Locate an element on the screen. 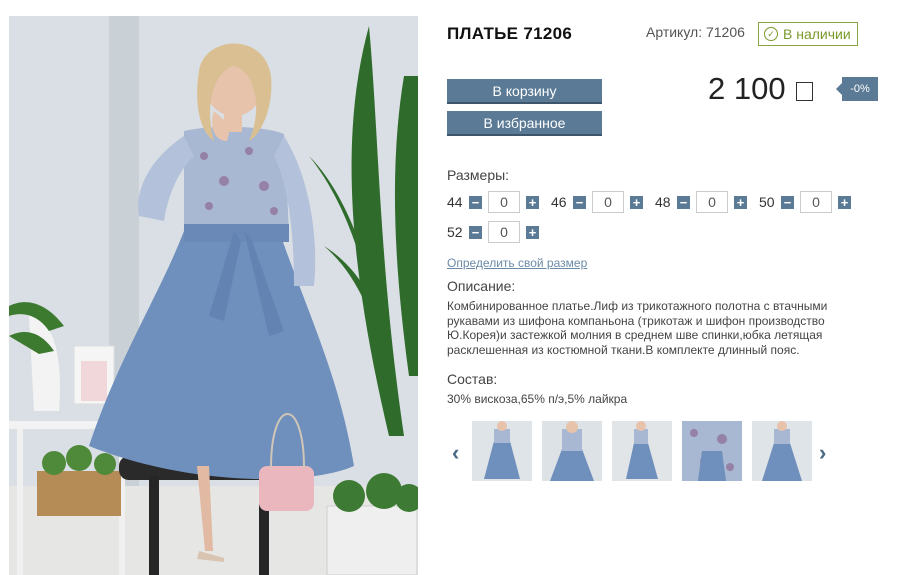 The height and width of the screenshot is (575, 918). add-to-favorites-button: В избранное is located at coordinates (524, 122).